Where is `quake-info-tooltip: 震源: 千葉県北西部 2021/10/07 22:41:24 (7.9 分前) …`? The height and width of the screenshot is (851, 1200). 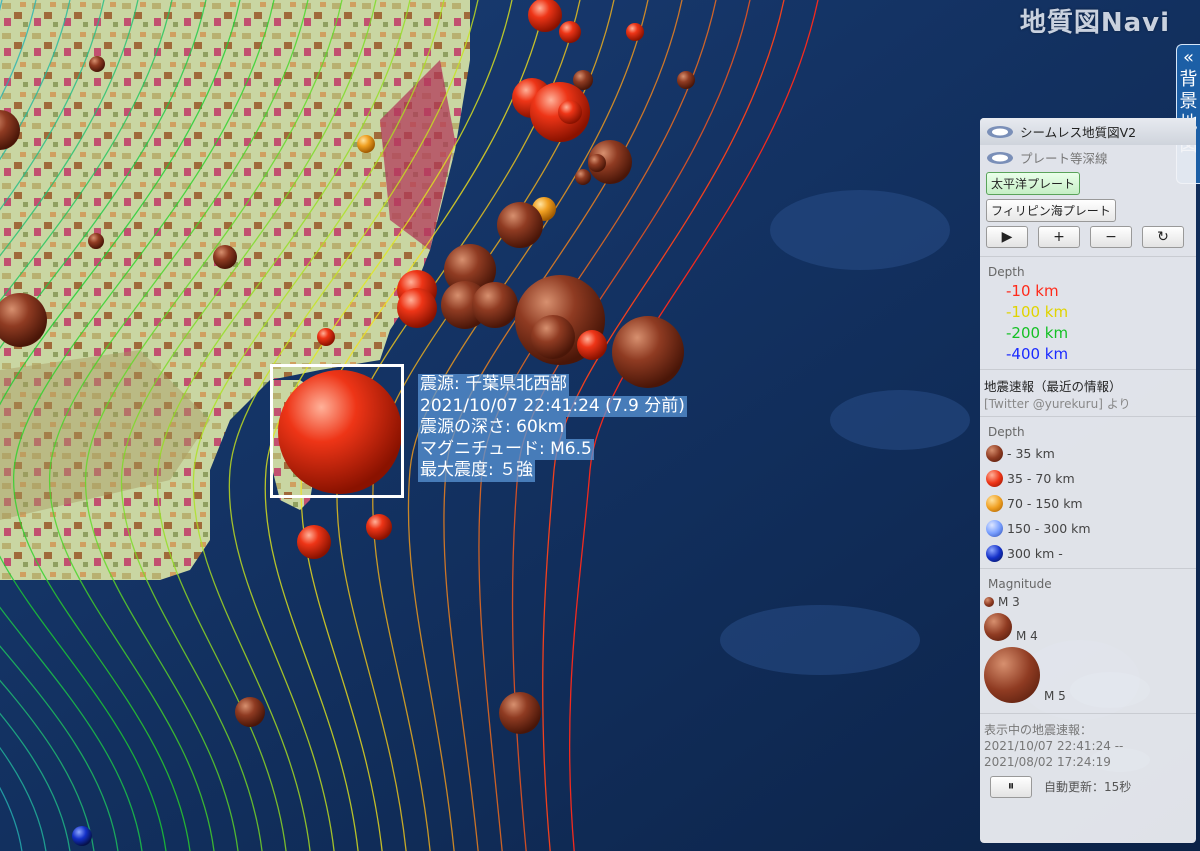 quake-info-tooltip: 震源: 千葉県北西部 2021/10/07 22:41:24 (7.9 分前) … is located at coordinates (552, 428).